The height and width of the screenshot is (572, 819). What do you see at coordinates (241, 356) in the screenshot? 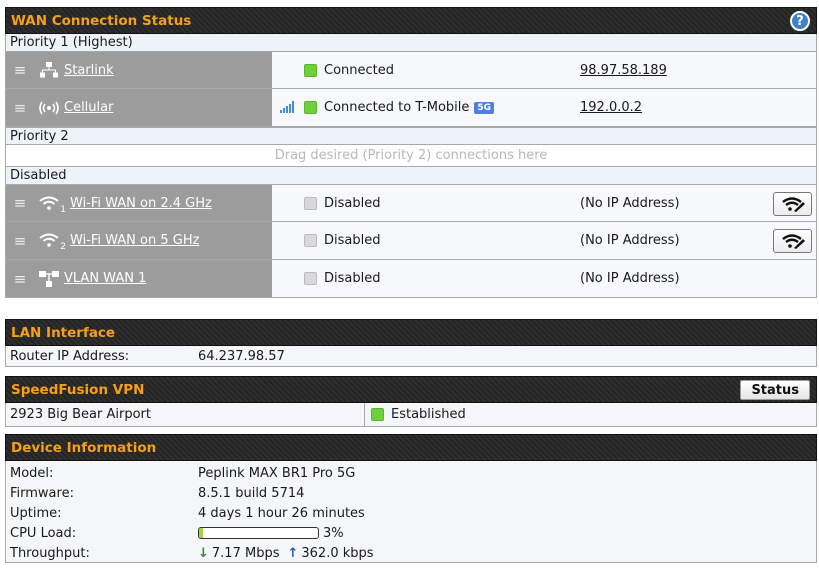
I see `router-ip-value: 64.237.98.57` at bounding box center [241, 356].